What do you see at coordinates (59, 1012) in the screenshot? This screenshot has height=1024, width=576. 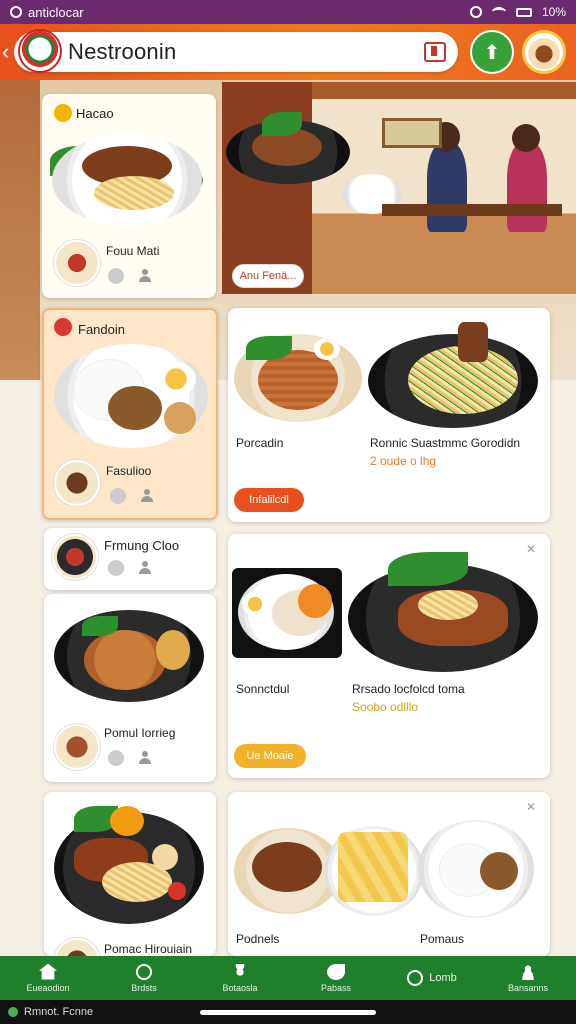 I see `system-label: Rmnot. Fcnne` at bounding box center [59, 1012].